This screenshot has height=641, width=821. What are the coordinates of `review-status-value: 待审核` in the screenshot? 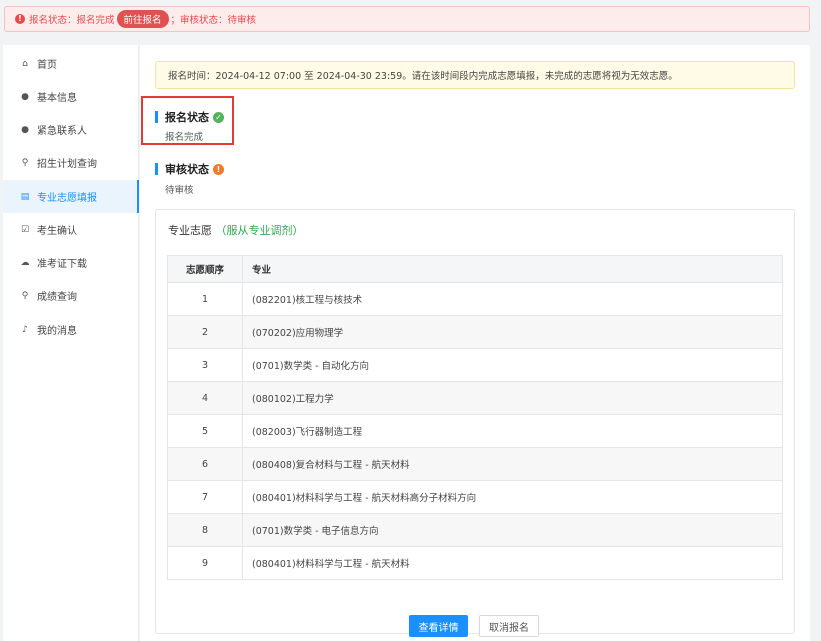 It's located at (179, 190).